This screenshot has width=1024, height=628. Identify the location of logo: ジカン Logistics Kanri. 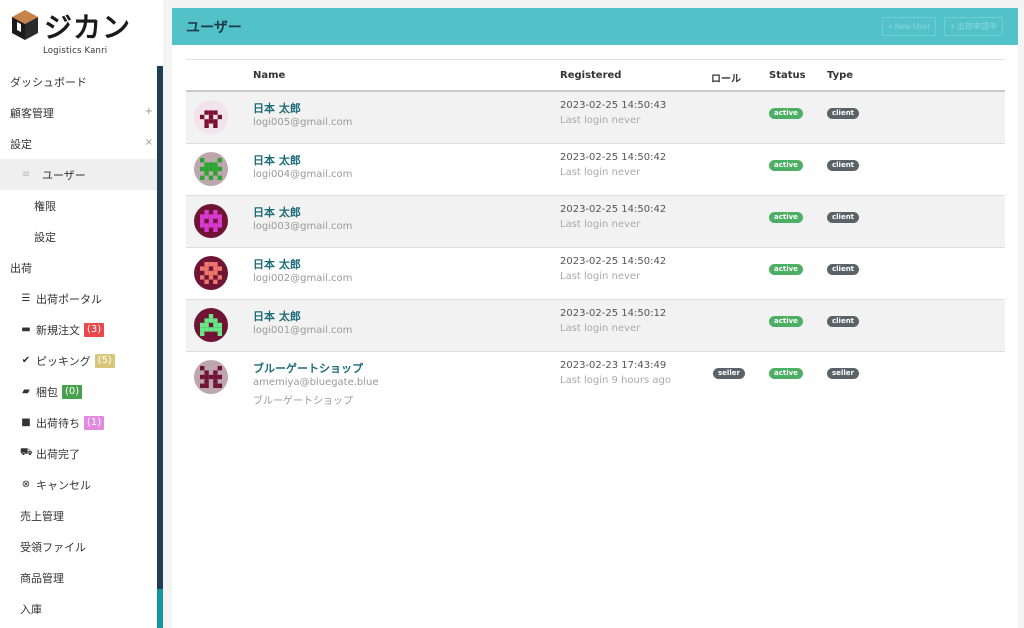
(75, 32).